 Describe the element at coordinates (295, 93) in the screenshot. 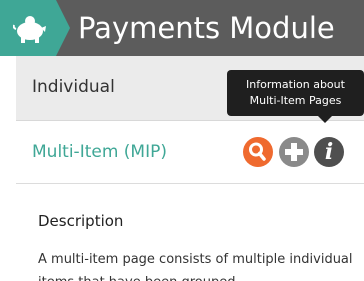

I see `info-tooltip: Information about Multi-Item Pages` at that location.